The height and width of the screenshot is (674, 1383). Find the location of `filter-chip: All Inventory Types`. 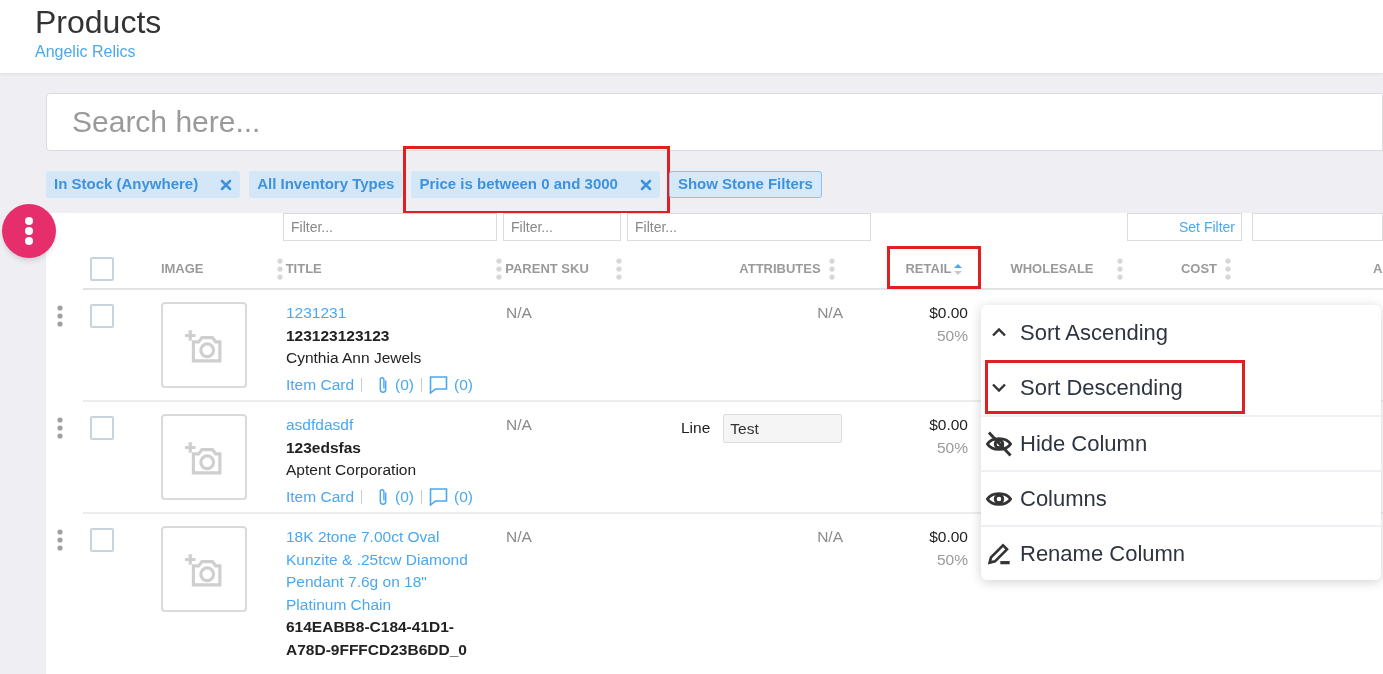

filter-chip: All Inventory Types is located at coordinates (326, 184).